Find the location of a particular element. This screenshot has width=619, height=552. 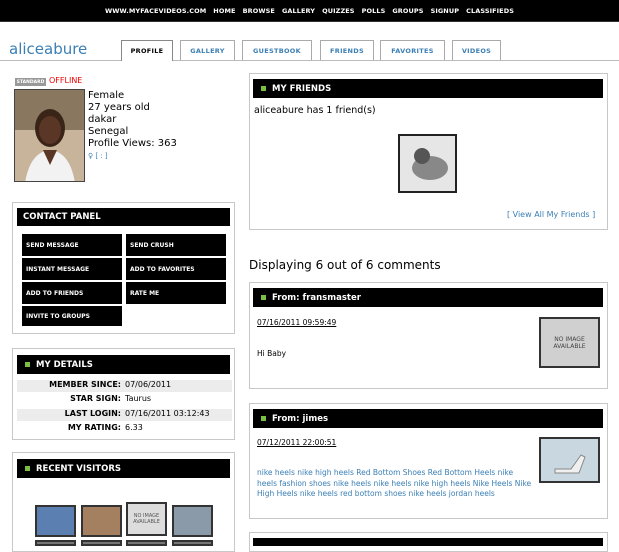

send-crush-button: SEND CRUSH is located at coordinates (176, 245).